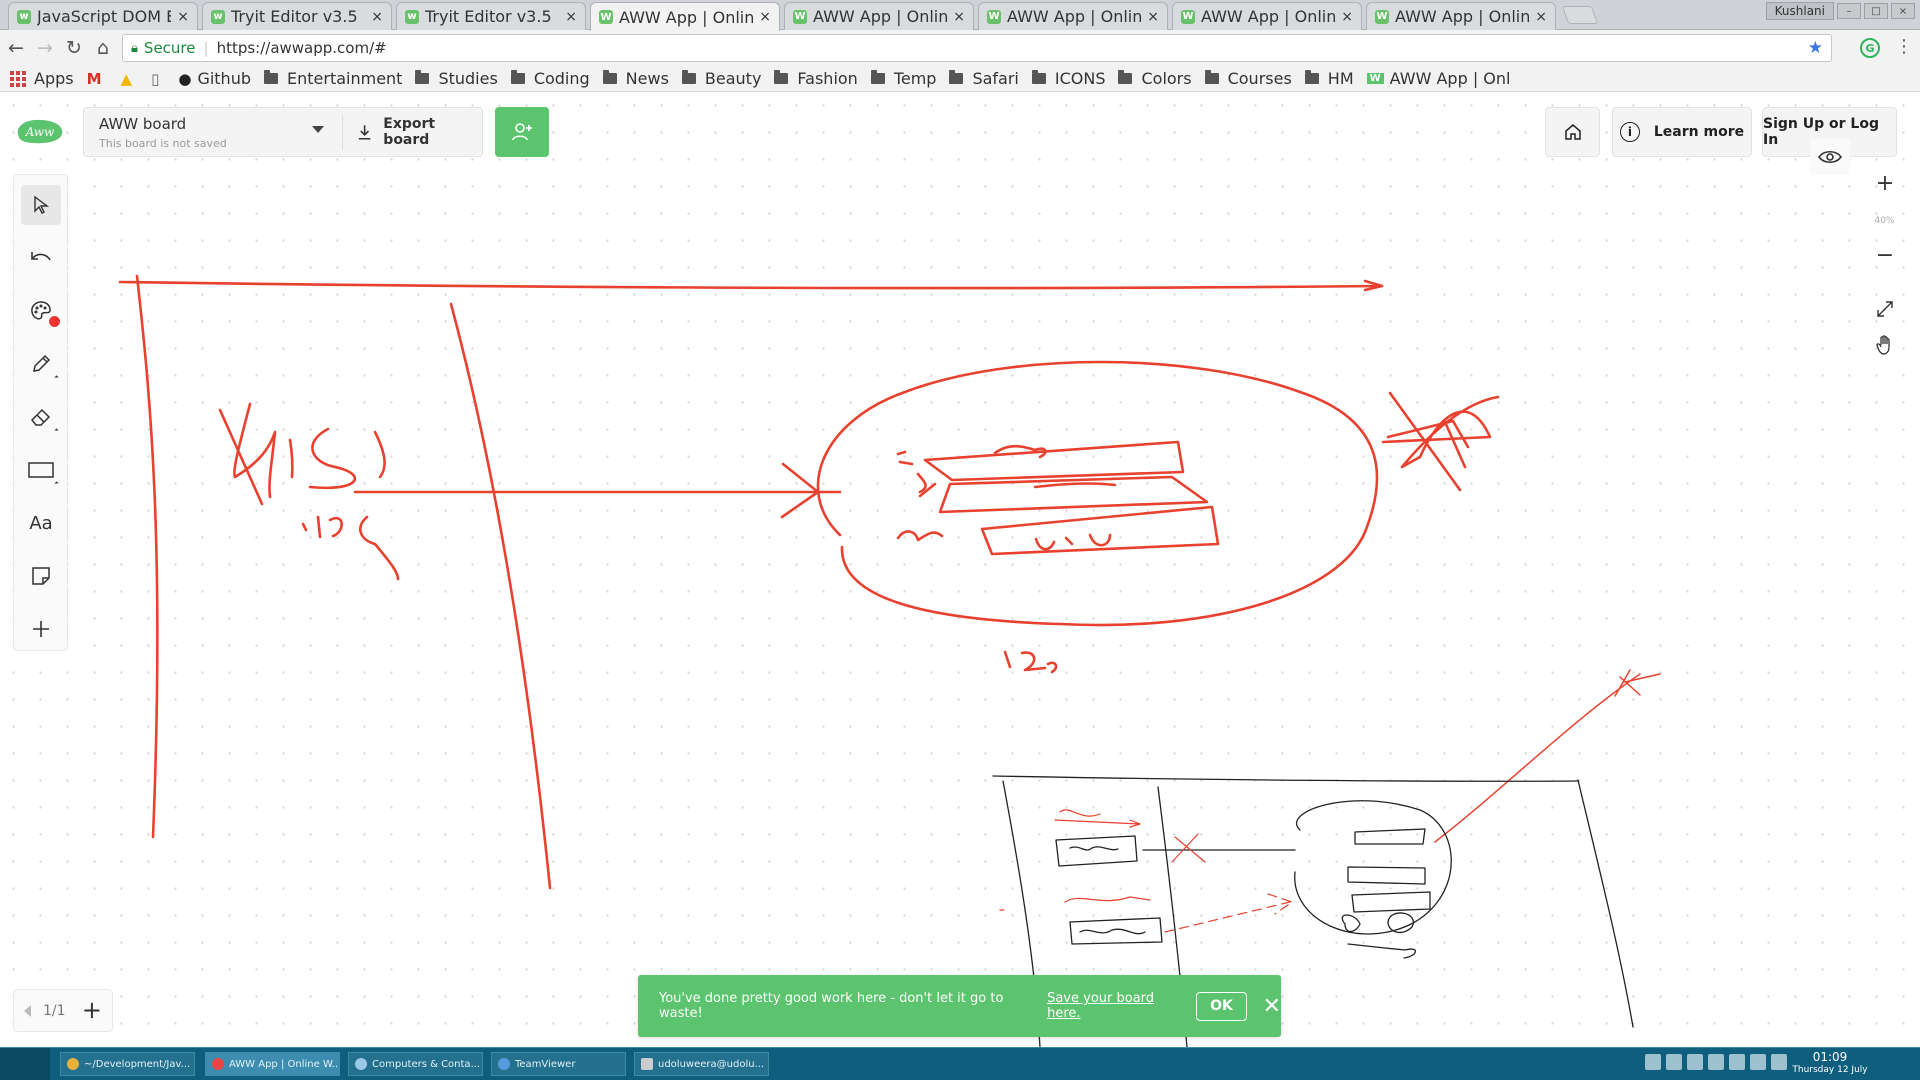 The image size is (1920, 1080). I want to click on tab-title: AWW App | Online, so click(1074, 16).